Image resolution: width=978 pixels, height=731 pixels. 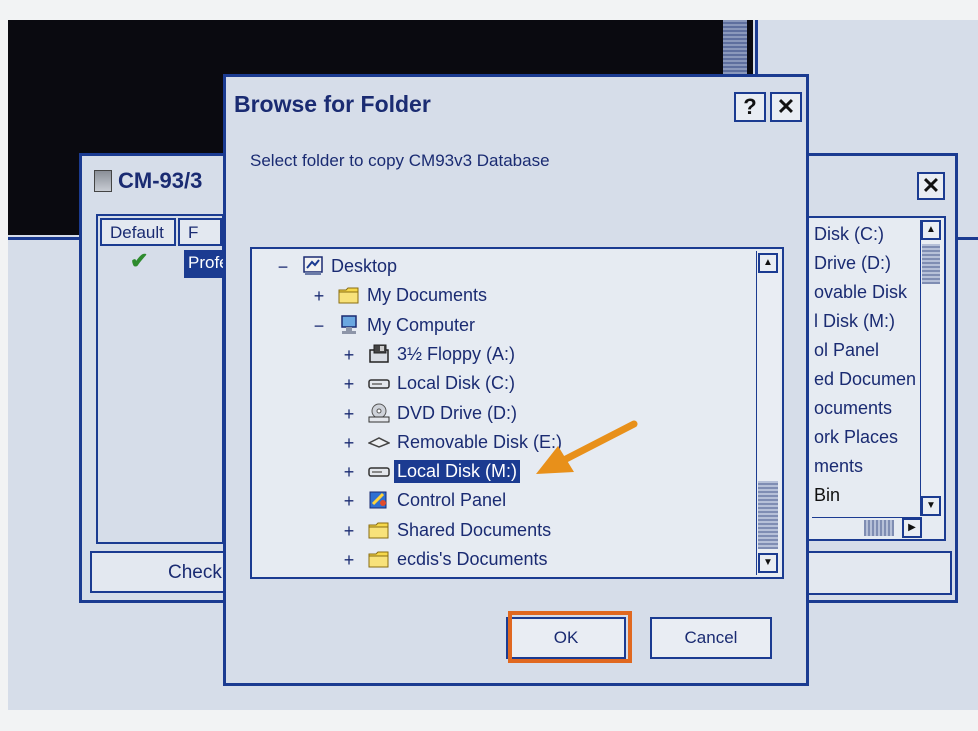 What do you see at coordinates (865, 412) in the screenshot?
I see `drive-list-item: ocuments` at bounding box center [865, 412].